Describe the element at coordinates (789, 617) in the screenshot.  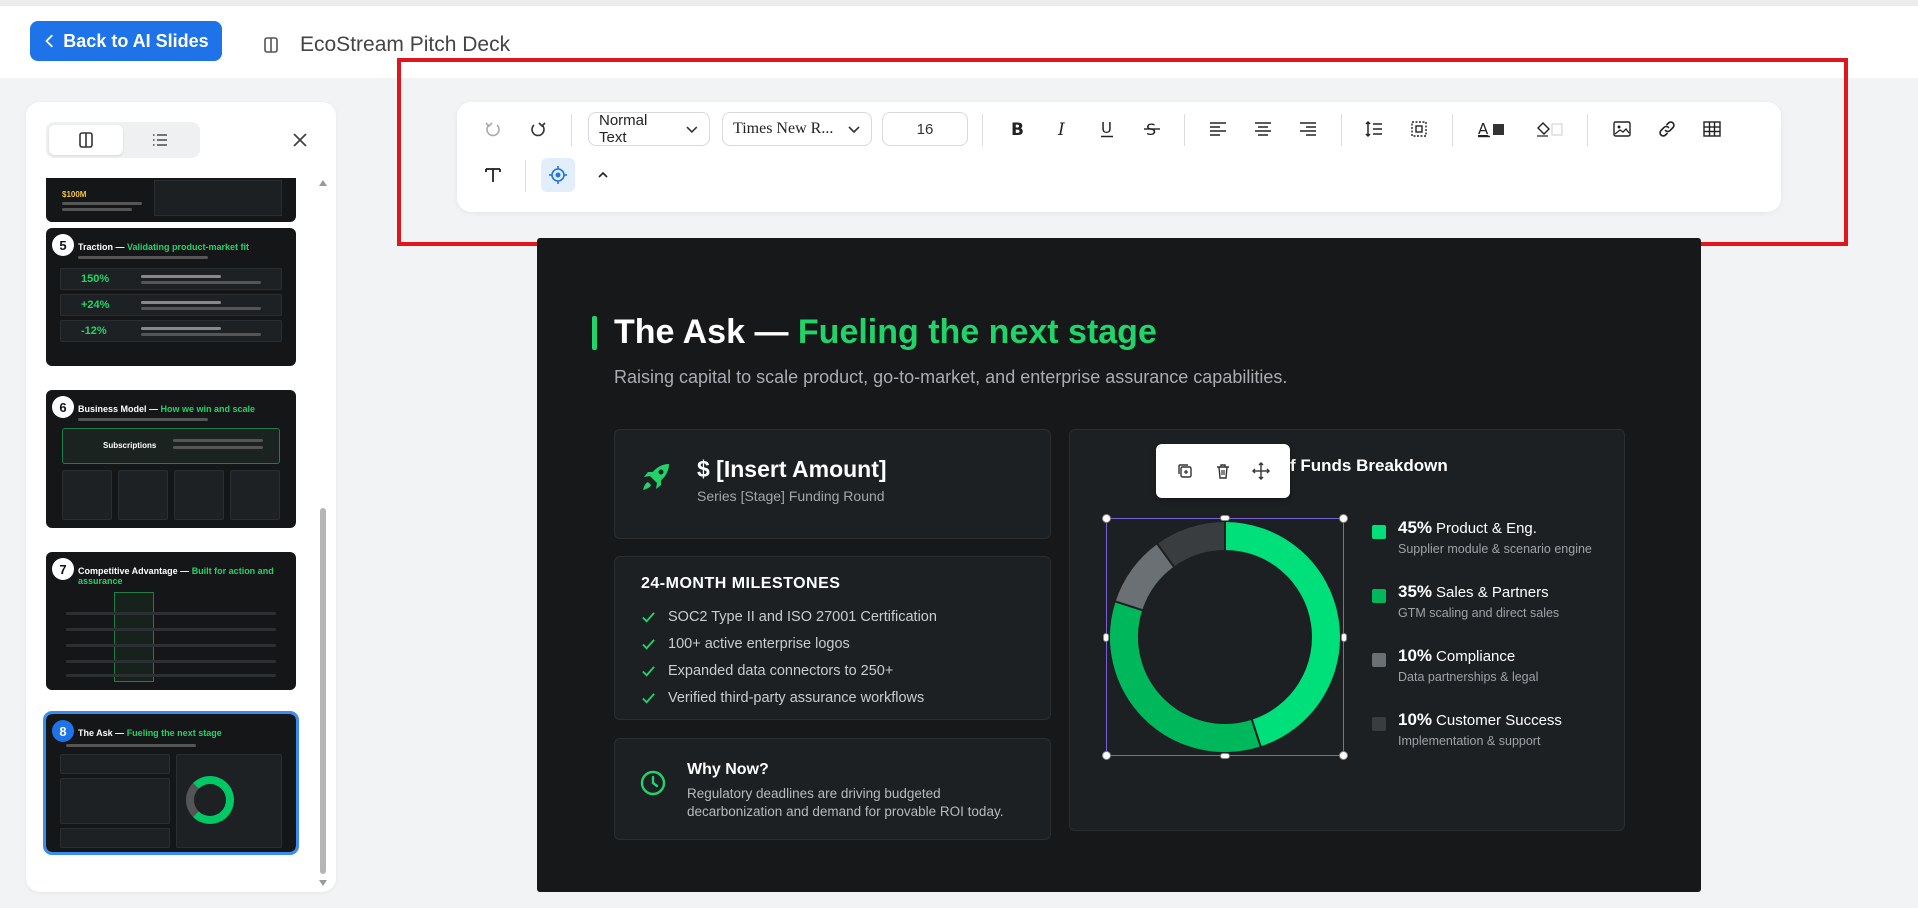
I see `milestone-item: SOC2 Type II and ISO 27001 Certification` at that location.